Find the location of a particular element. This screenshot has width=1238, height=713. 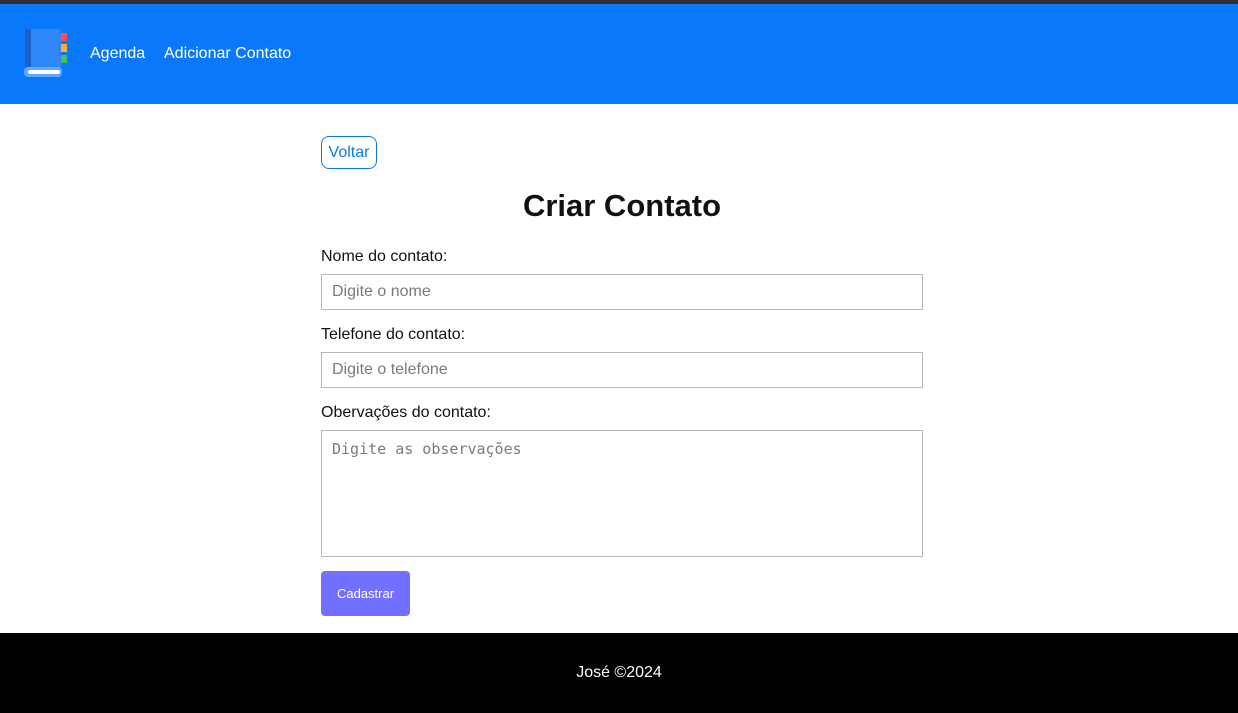

notes-label: Obervações do contato: is located at coordinates (406, 412).